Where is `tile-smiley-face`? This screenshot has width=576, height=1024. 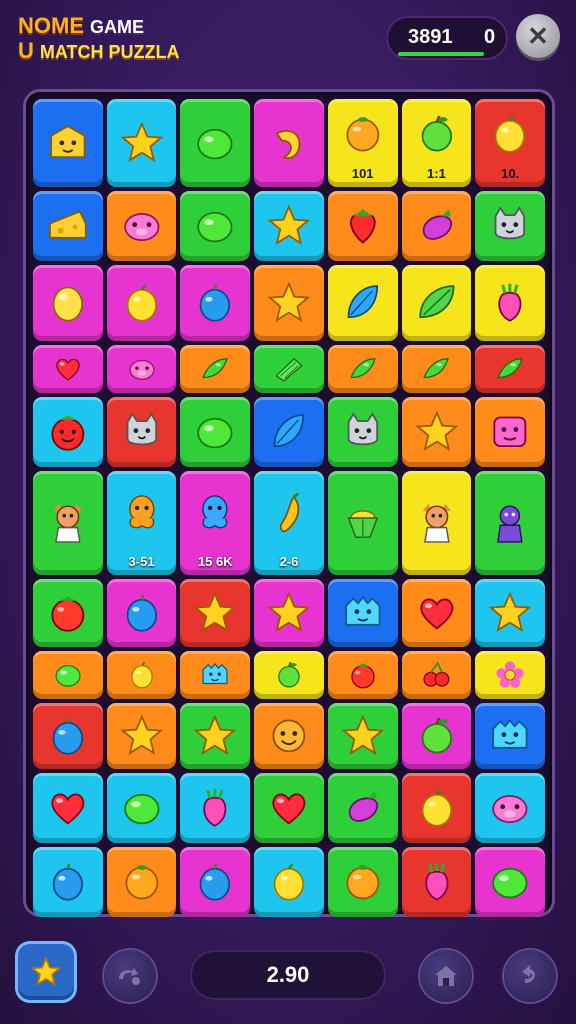 tile-smiley-face is located at coordinates (289, 736).